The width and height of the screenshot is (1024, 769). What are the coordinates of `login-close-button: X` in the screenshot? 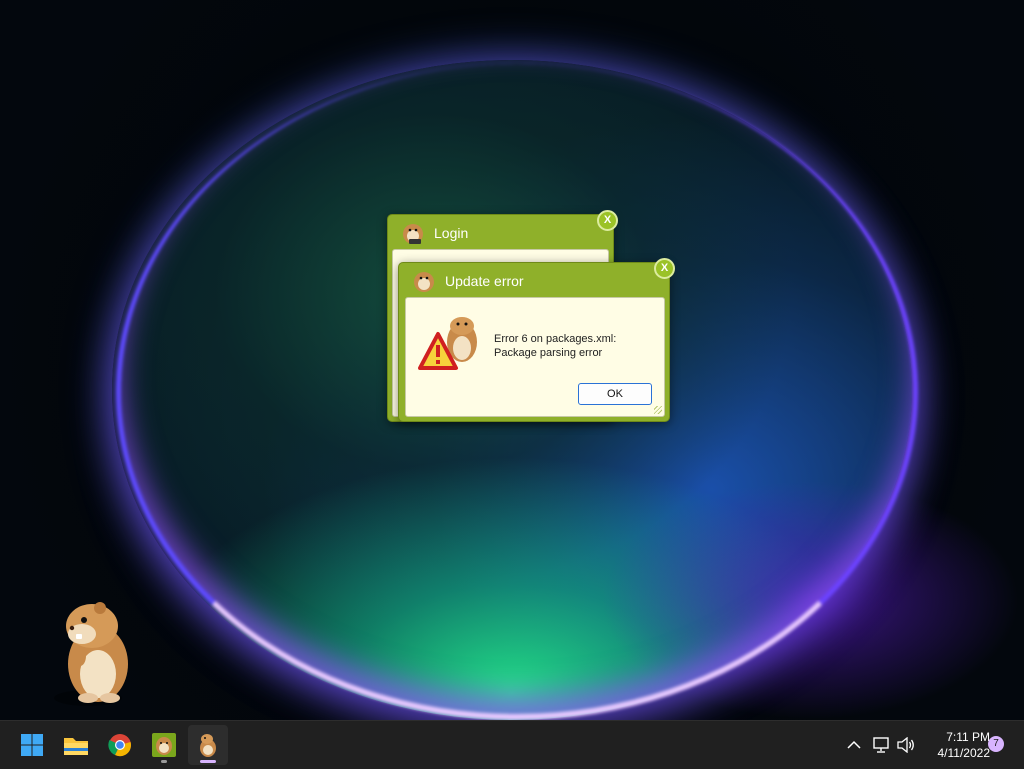 It's located at (607, 220).